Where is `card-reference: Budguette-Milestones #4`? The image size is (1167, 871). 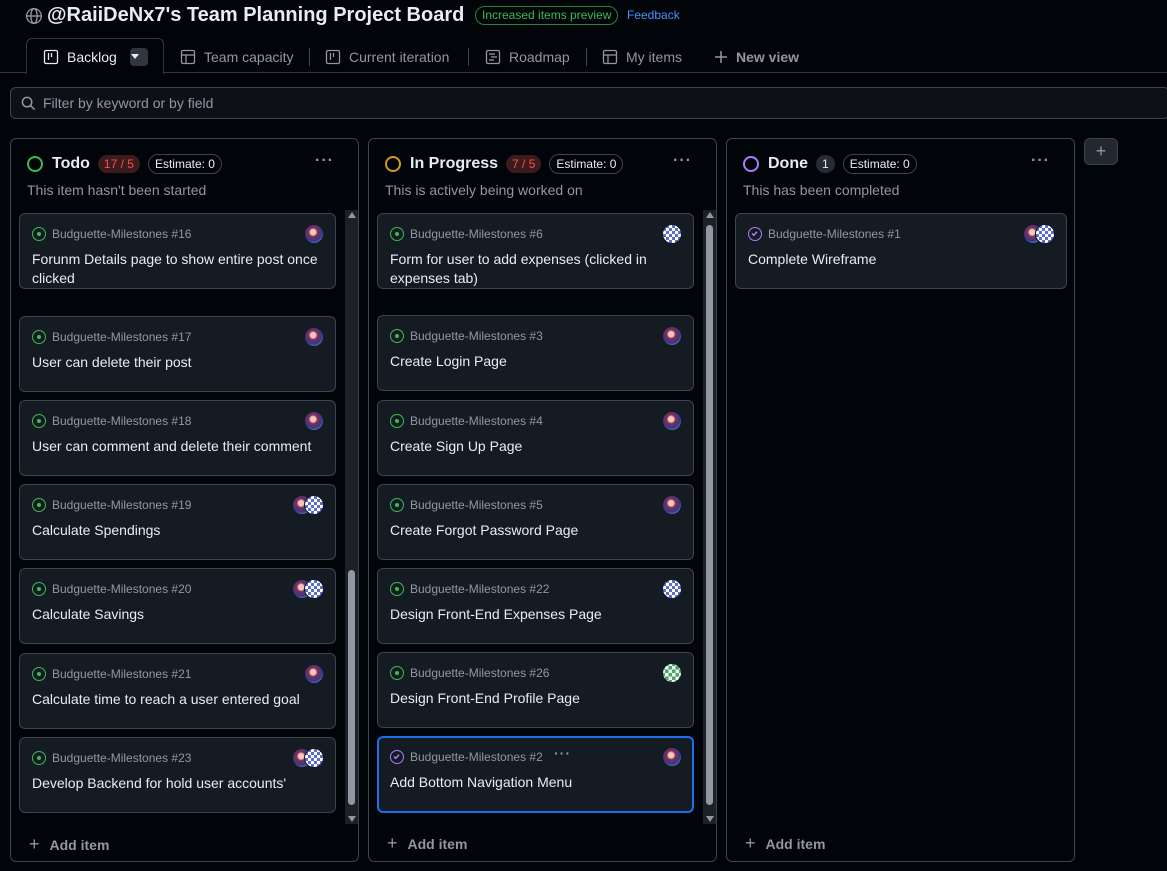
card-reference: Budguette-Milestones #4 is located at coordinates (476, 421).